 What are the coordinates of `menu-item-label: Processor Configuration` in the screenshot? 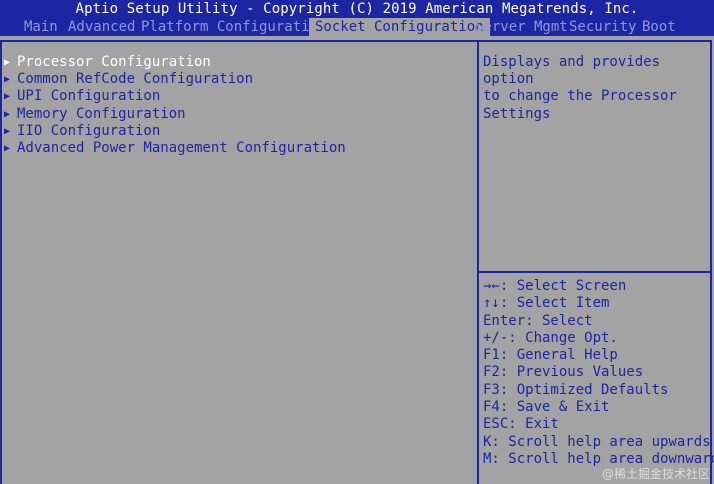 It's located at (114, 62).